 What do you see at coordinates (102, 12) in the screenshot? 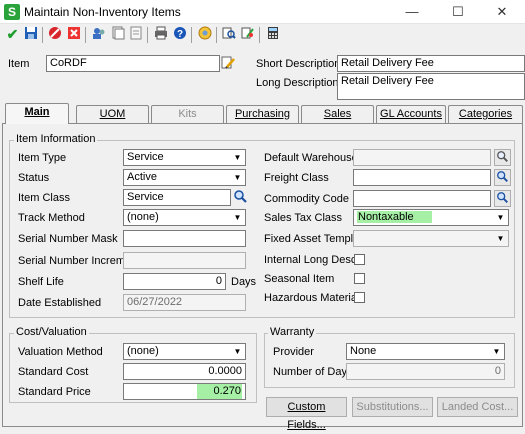
I see `window-title: Maintain Non-Inventory Items` at bounding box center [102, 12].